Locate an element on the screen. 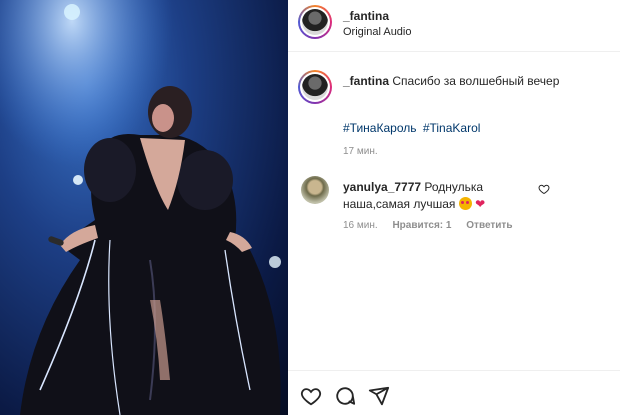 Image resolution: width=620 pixels, height=415 pixels. audio-label: Original Audio is located at coordinates (377, 32).